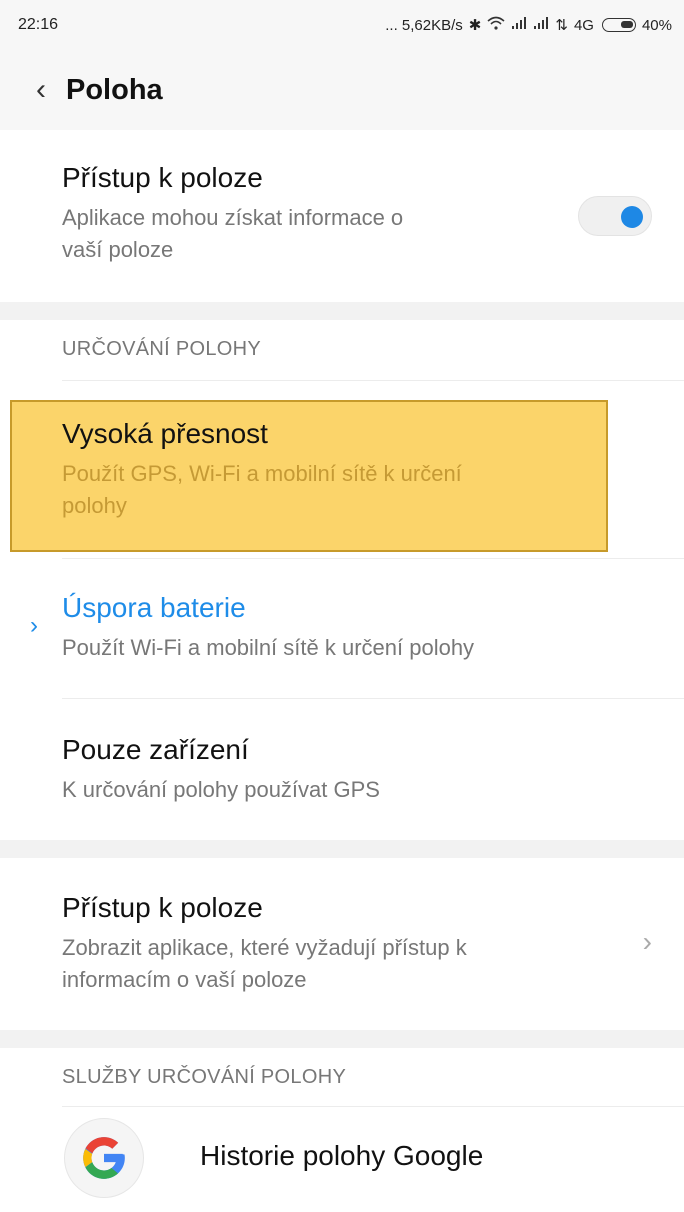 The image size is (684, 1212). I want to click on mode-option-title: Vysoká přesnost, so click(165, 433).